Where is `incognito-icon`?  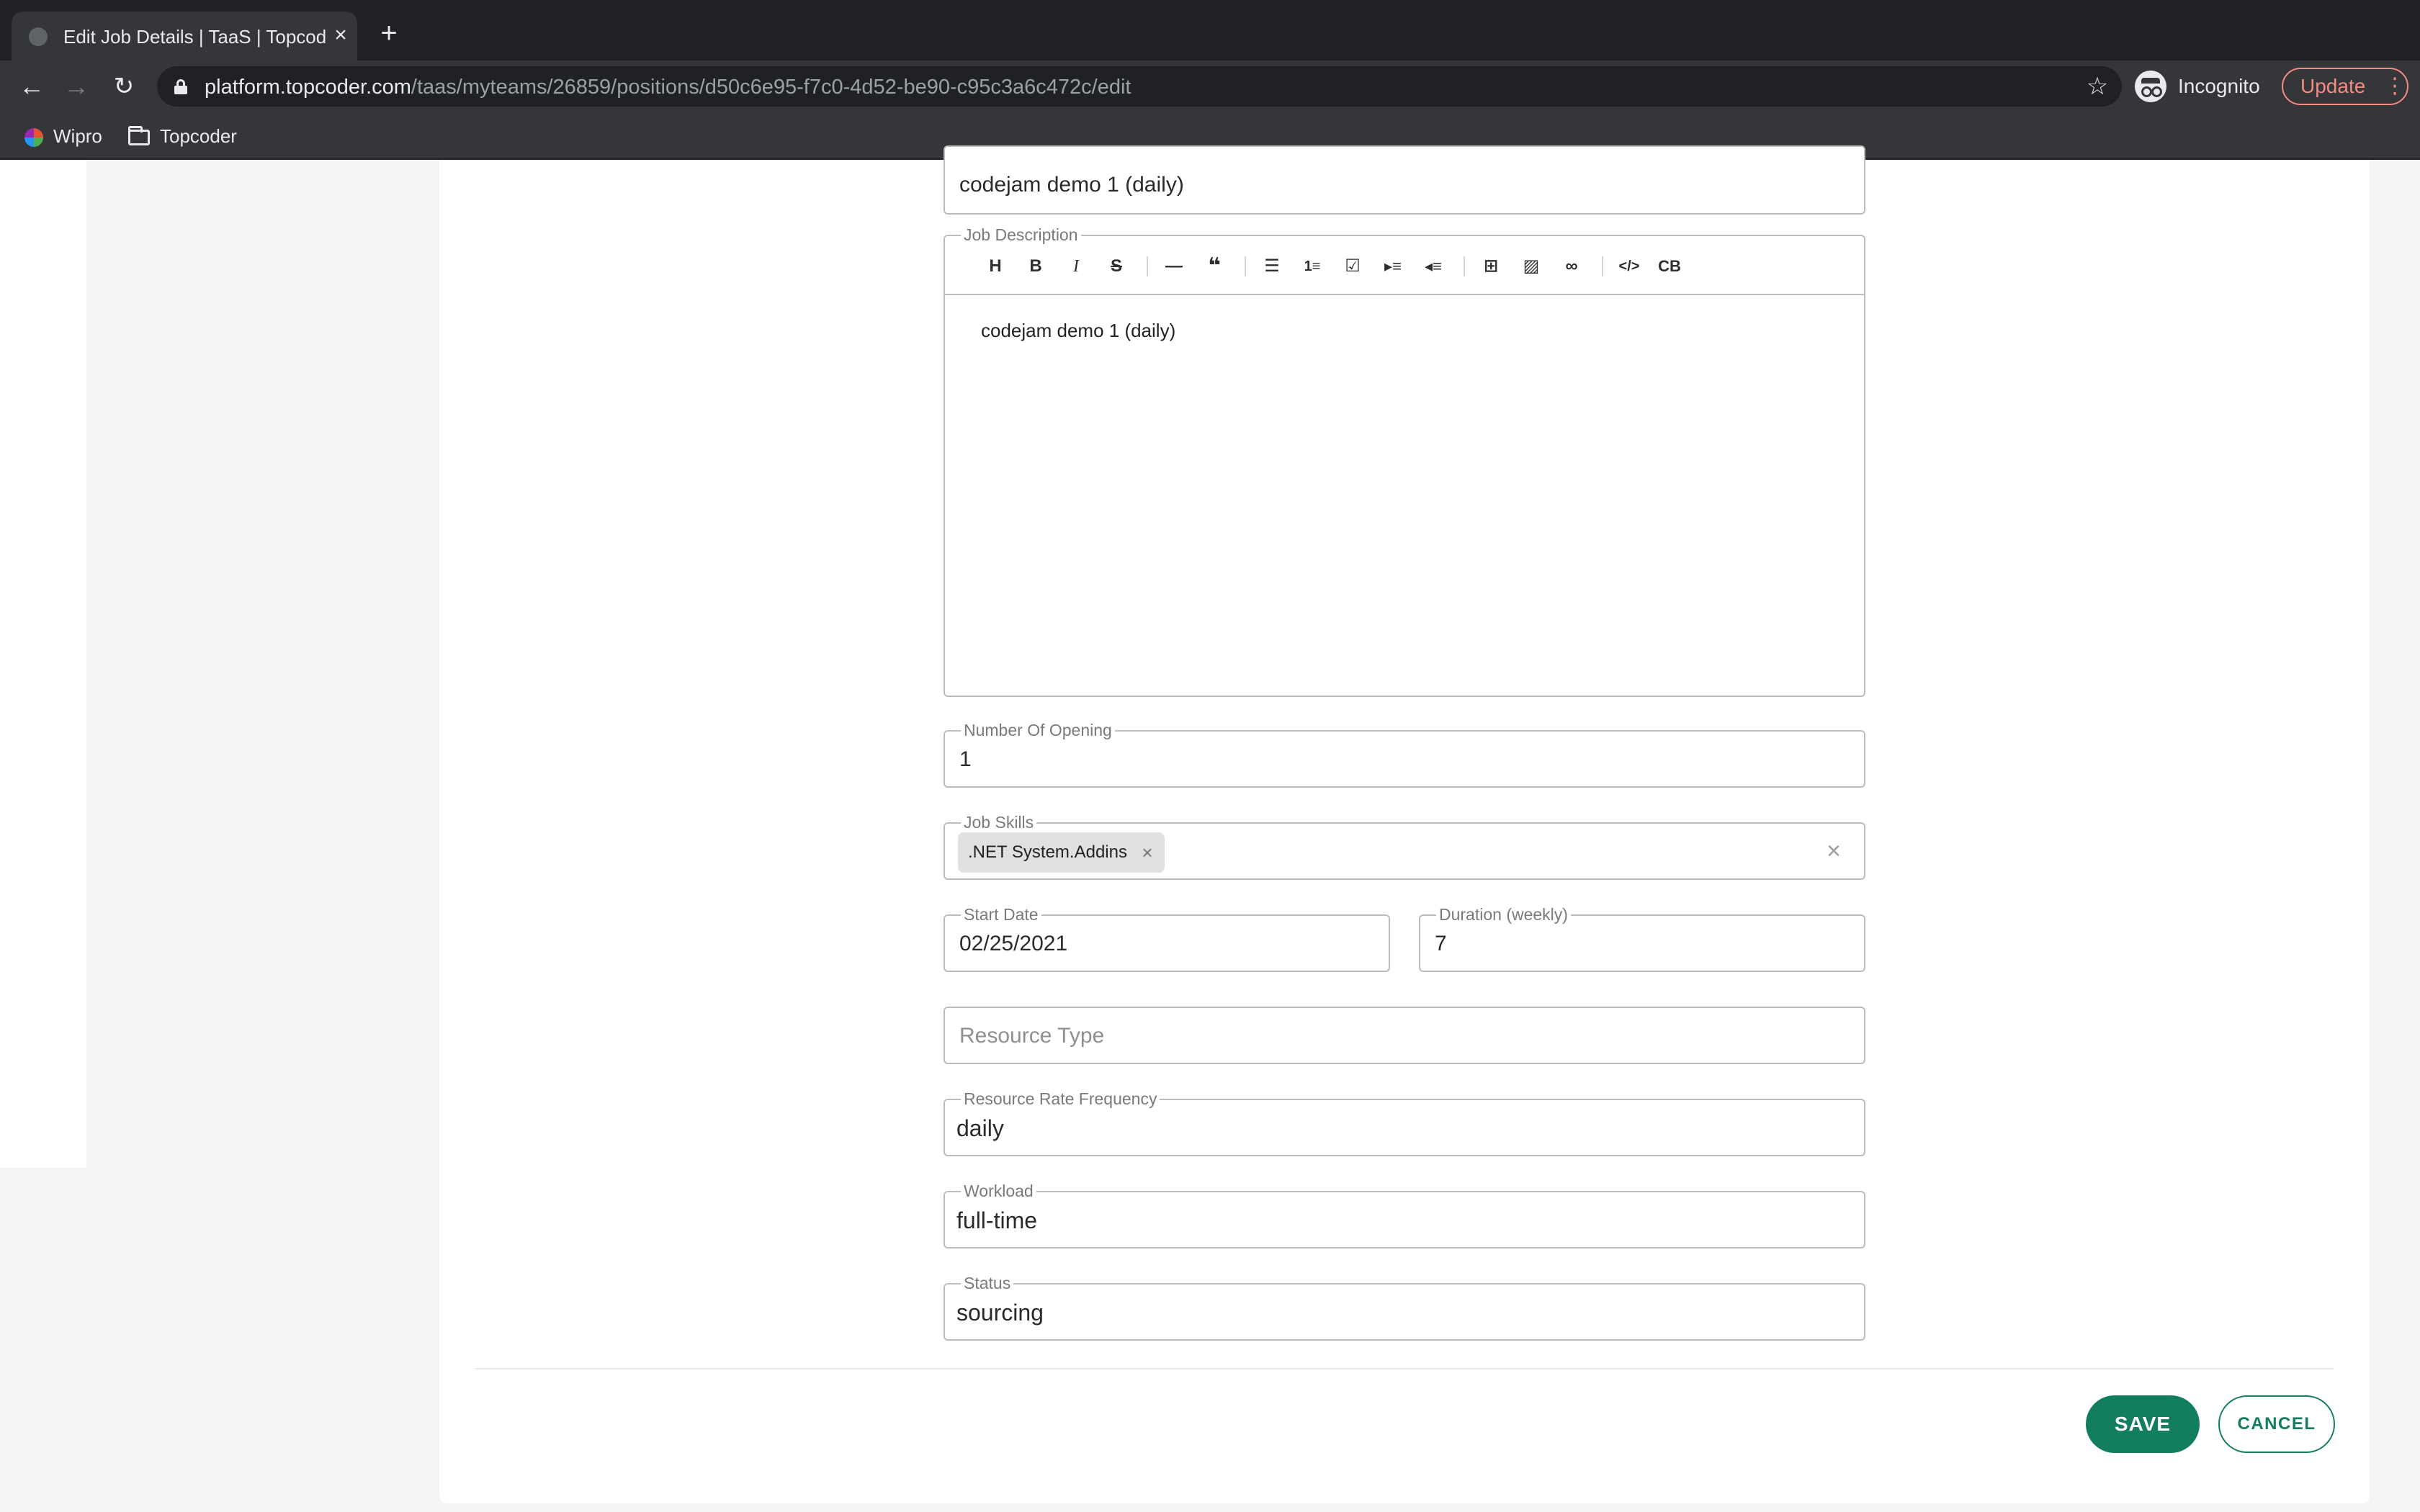 incognito-icon is located at coordinates (2150, 86).